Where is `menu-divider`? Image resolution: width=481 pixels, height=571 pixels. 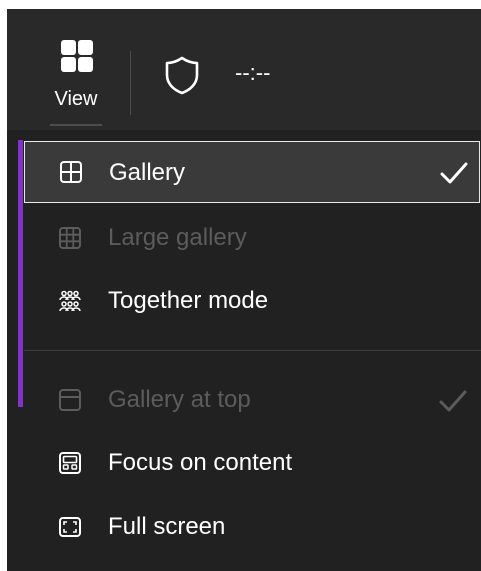 menu-divider is located at coordinates (252, 350).